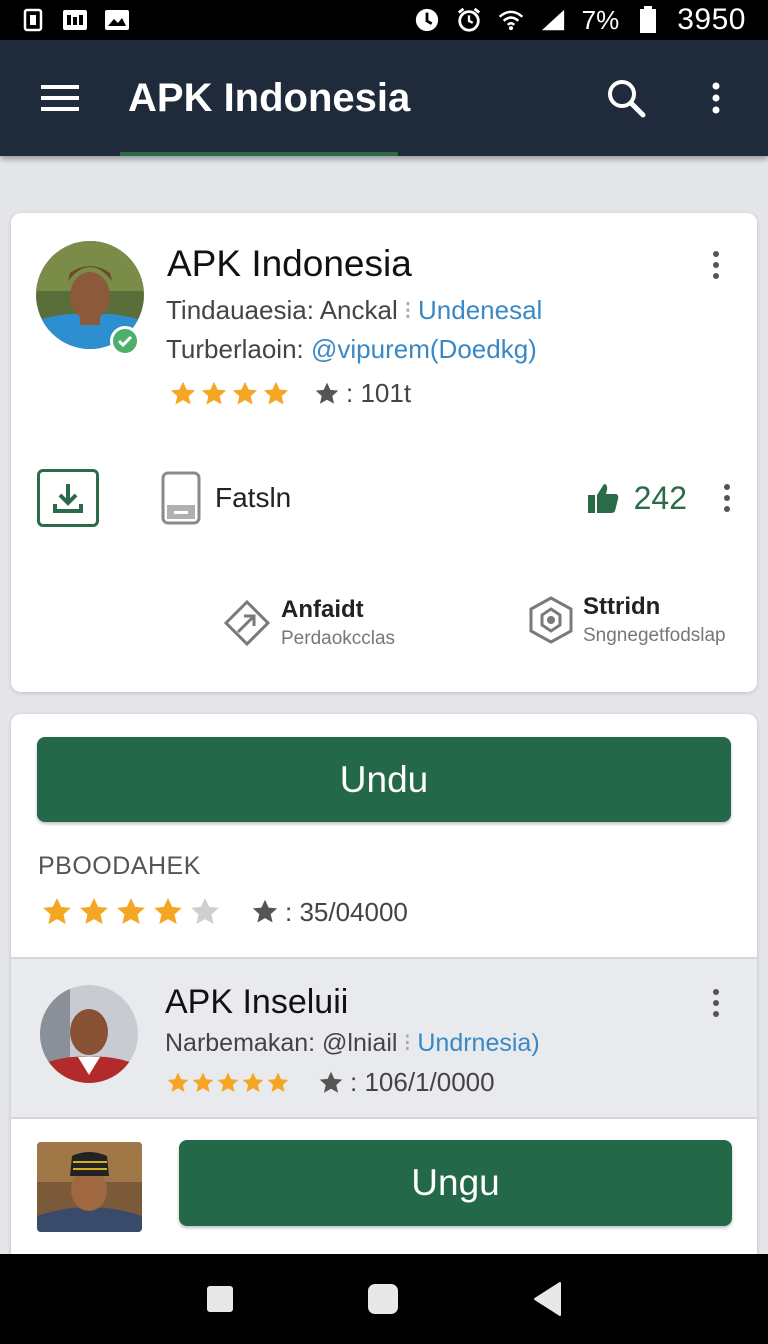 This screenshot has height=1344, width=768. What do you see at coordinates (622, 606) in the screenshot?
I see `feature-settings-title: Sttridn` at bounding box center [622, 606].